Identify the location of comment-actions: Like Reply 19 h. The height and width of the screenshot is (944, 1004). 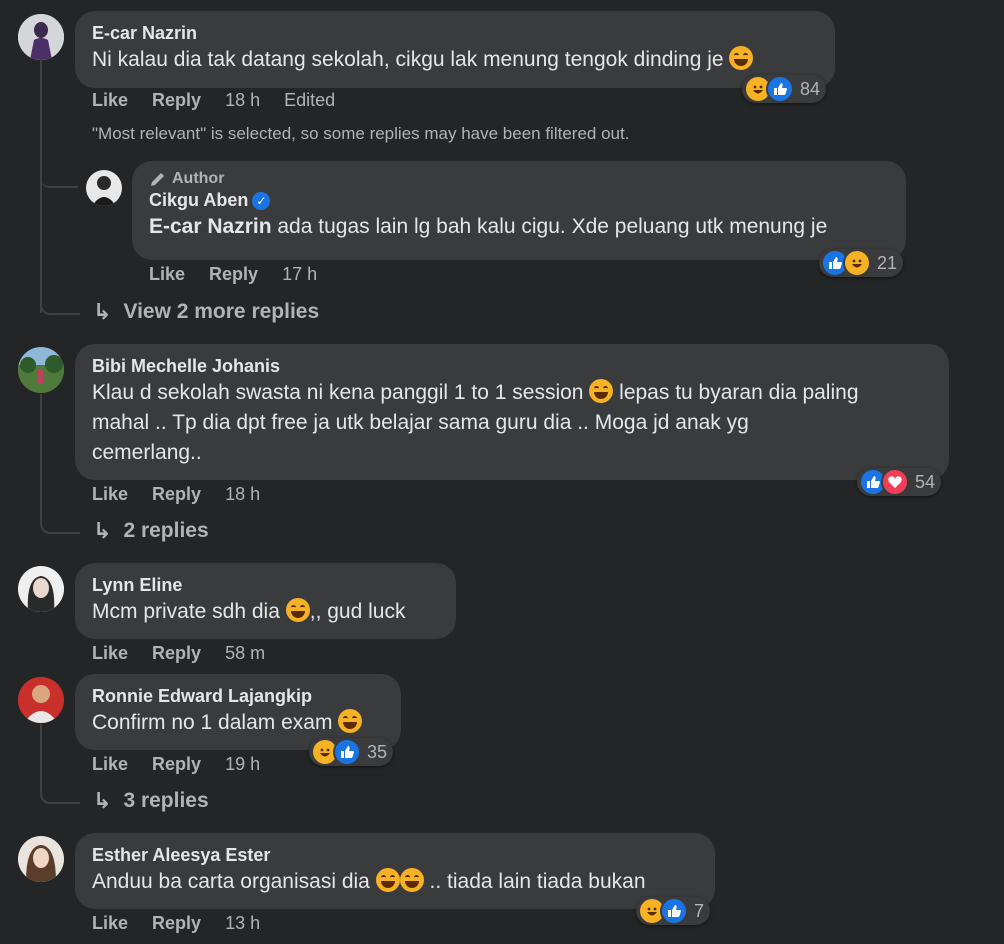
(188, 764).